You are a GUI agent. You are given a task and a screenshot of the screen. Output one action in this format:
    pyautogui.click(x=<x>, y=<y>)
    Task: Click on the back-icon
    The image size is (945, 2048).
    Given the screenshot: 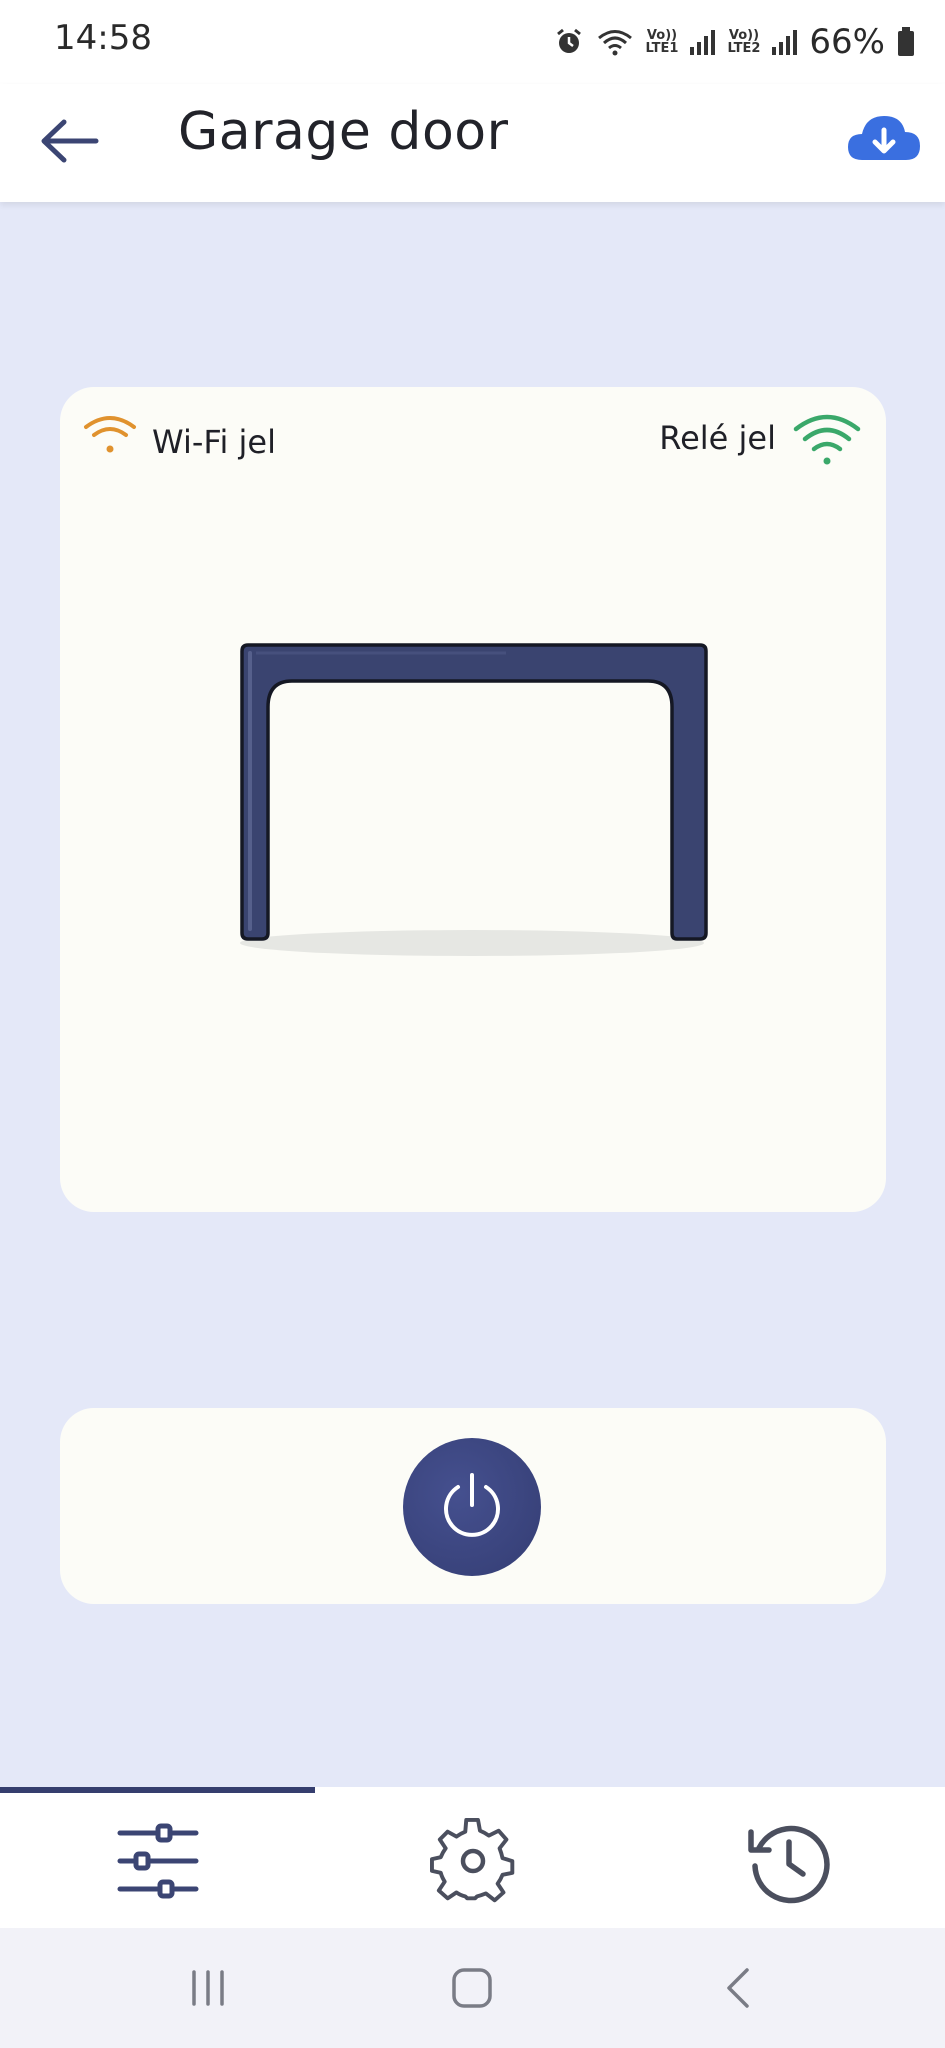 What is the action you would take?
    pyautogui.click(x=738, y=1988)
    